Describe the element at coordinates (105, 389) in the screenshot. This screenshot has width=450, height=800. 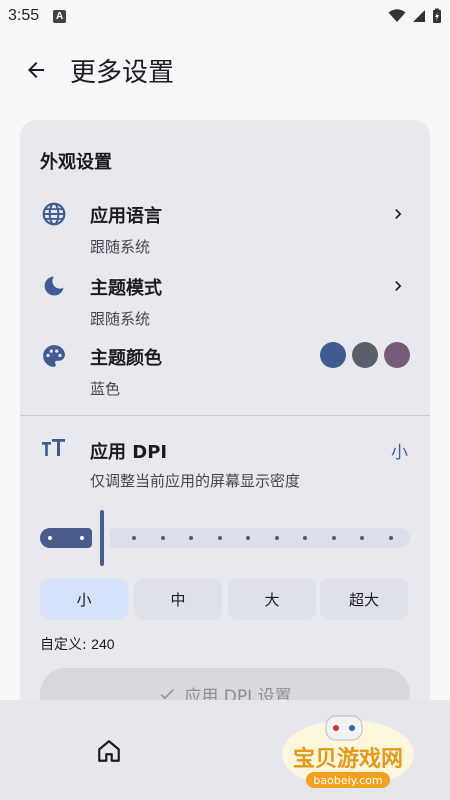
I see `setting-value: 蓝色` at that location.